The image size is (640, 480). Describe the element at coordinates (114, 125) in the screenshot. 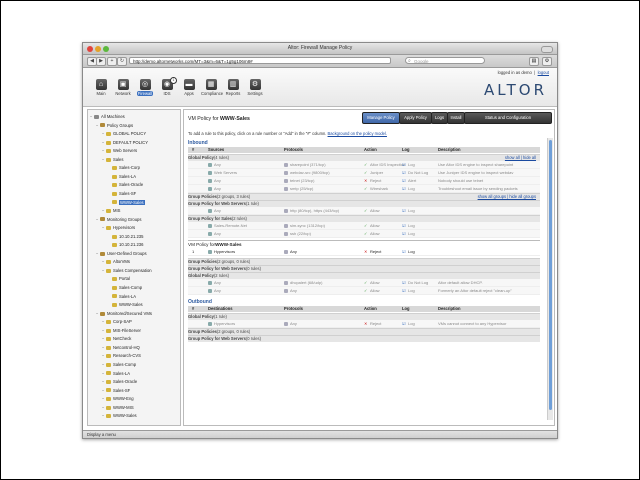

I see `sidebar-item: − Policy Groups` at that location.